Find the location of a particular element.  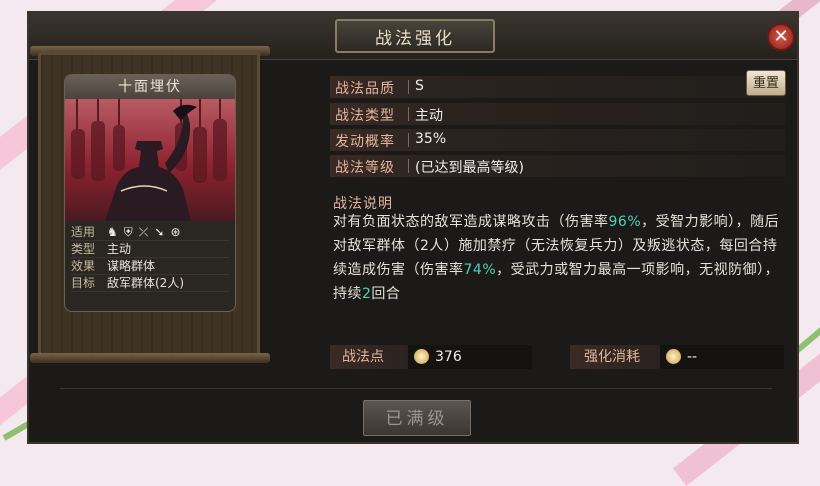

info-key: 适用 is located at coordinates (83, 232).